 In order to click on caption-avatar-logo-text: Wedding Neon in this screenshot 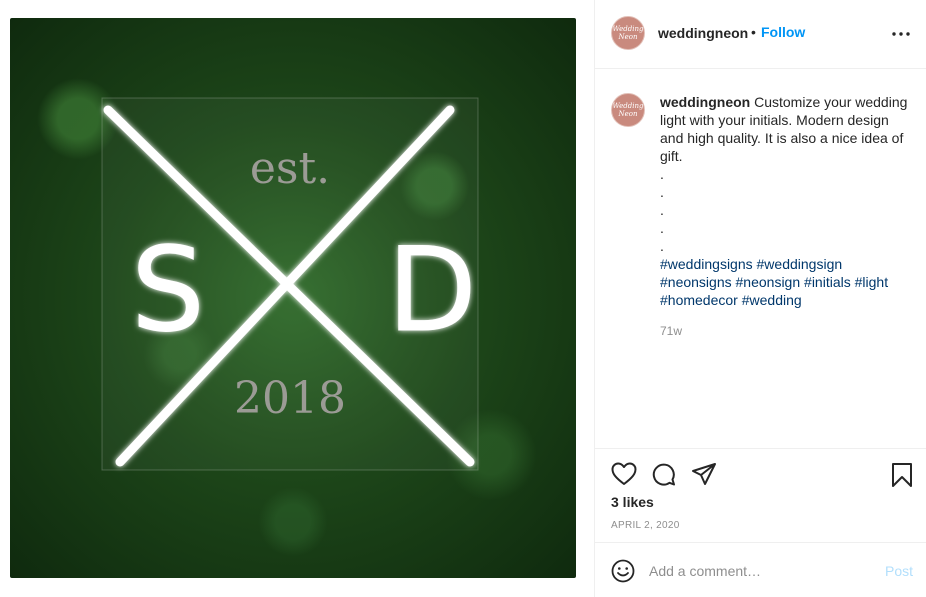, I will do `click(628, 110)`.